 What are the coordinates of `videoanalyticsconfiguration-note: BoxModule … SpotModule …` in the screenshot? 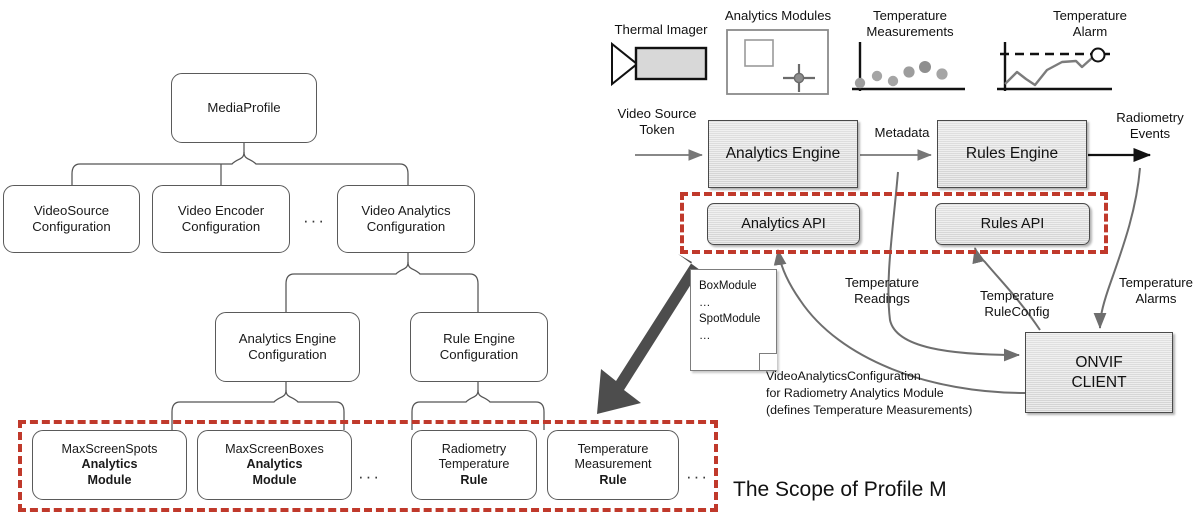 It's located at (733, 320).